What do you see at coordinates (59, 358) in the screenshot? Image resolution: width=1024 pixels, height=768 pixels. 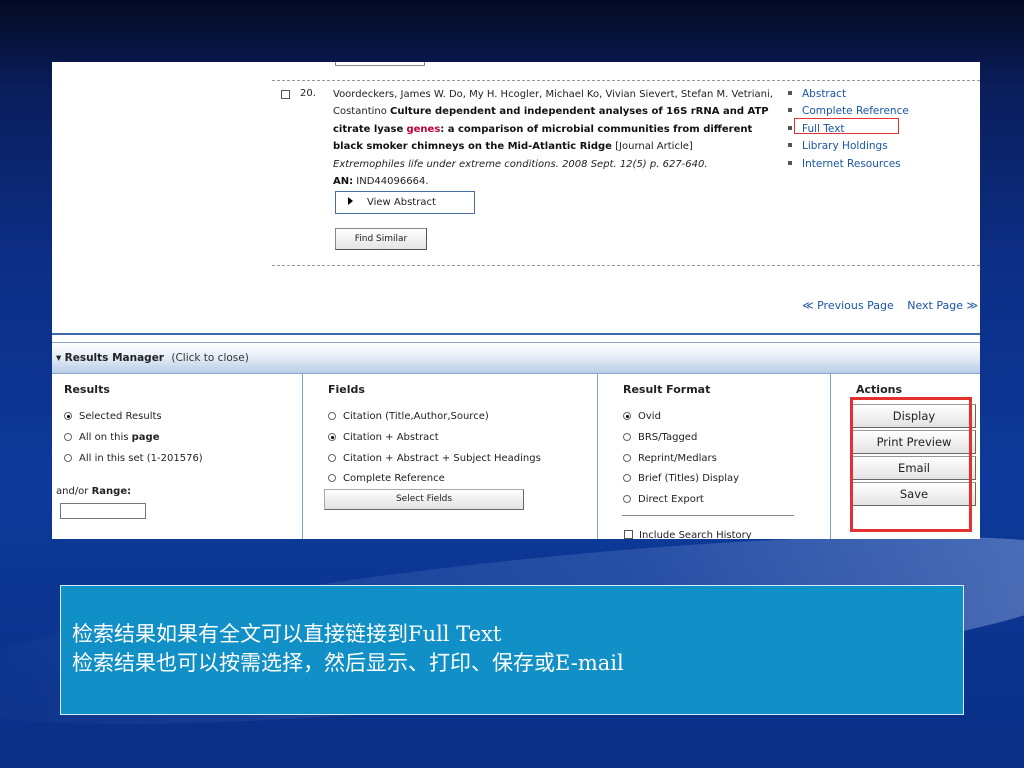 I see `collapse-triangle-icon: ▾` at bounding box center [59, 358].